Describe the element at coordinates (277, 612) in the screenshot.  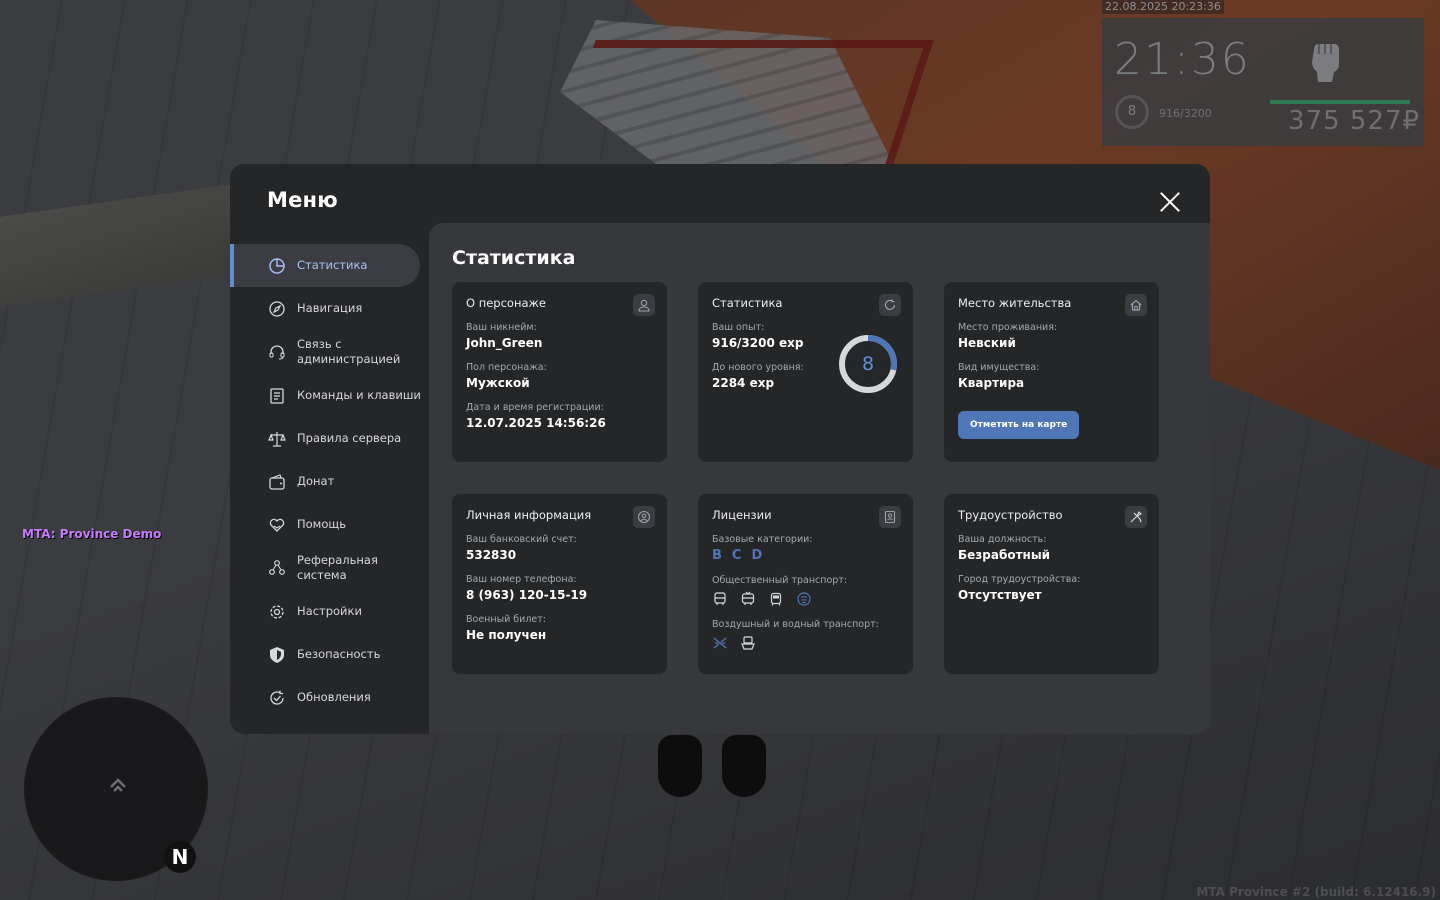
I see `gear-icon` at that location.